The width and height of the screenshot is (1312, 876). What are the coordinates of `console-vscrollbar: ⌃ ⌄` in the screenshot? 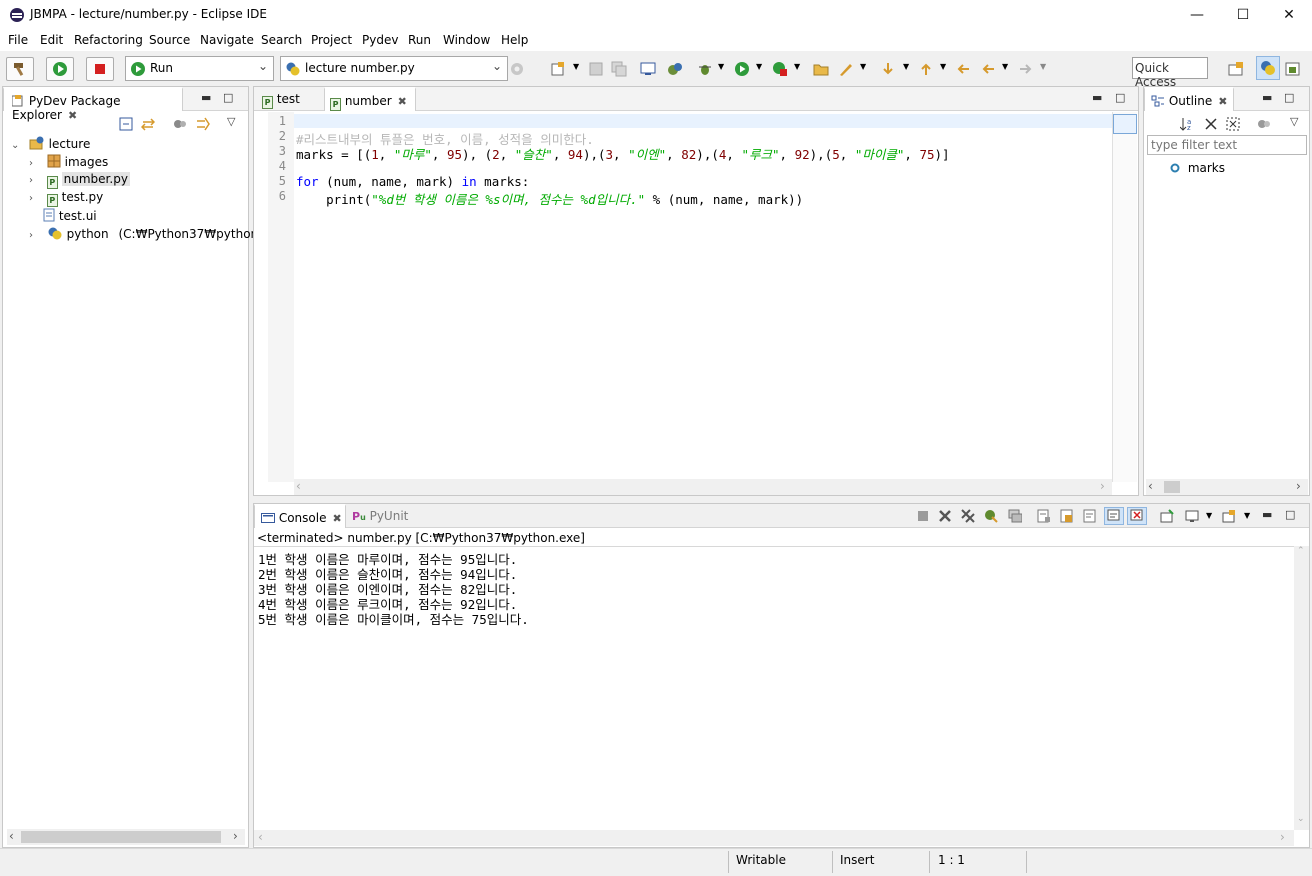 It's located at (1301, 688).